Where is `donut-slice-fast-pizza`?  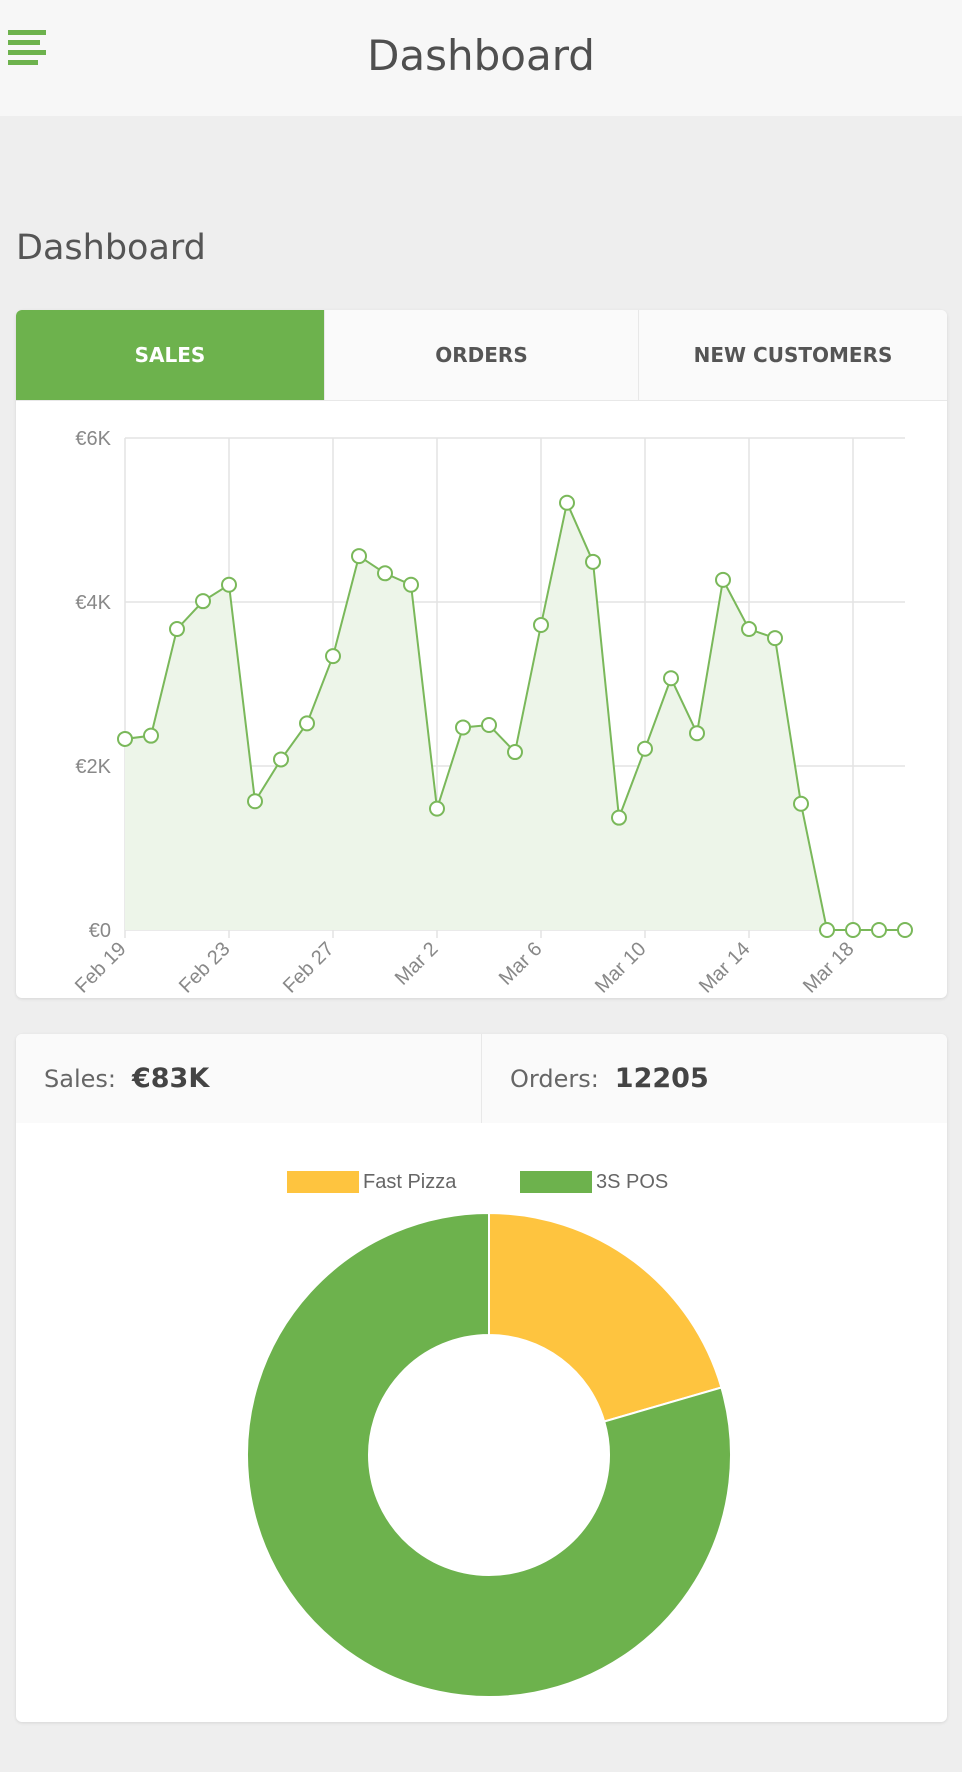
donut-slice-fast-pizza is located at coordinates (605, 1317).